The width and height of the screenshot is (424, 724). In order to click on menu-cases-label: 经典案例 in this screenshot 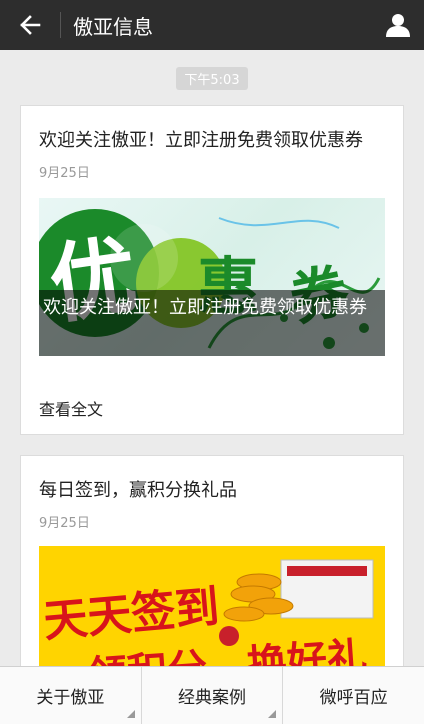, I will do `click(212, 698)`.